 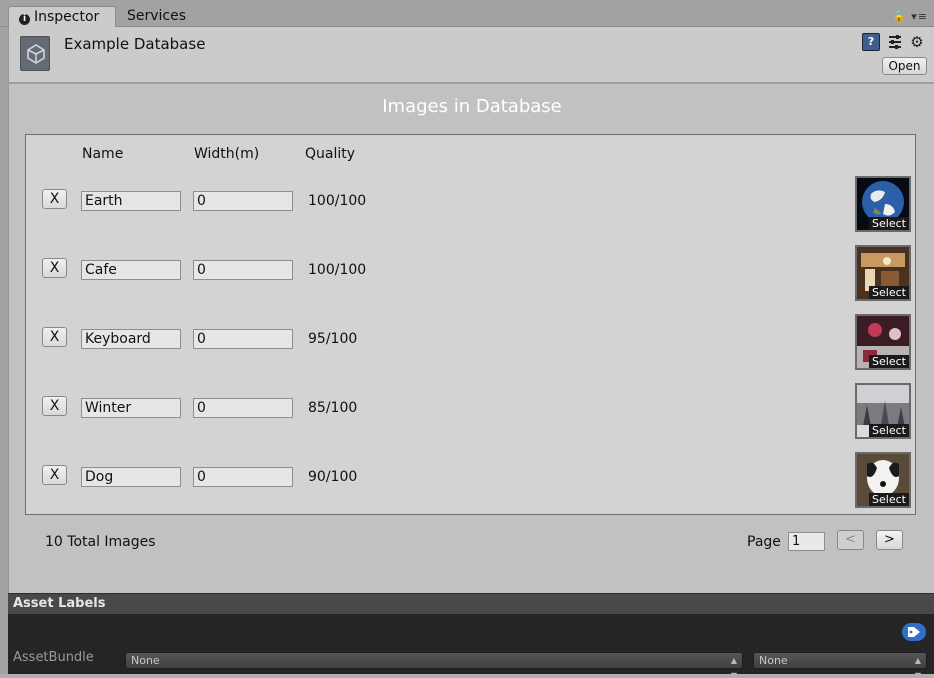 What do you see at coordinates (871, 42) in the screenshot?
I see `help-icon: ?` at bounding box center [871, 42].